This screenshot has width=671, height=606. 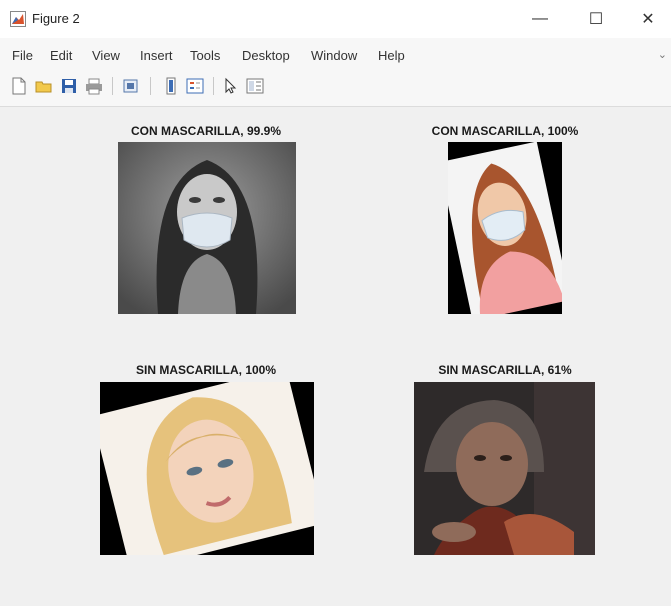 What do you see at coordinates (662, 54) in the screenshot?
I see `menu-overflow-icon: ⌄` at bounding box center [662, 54].